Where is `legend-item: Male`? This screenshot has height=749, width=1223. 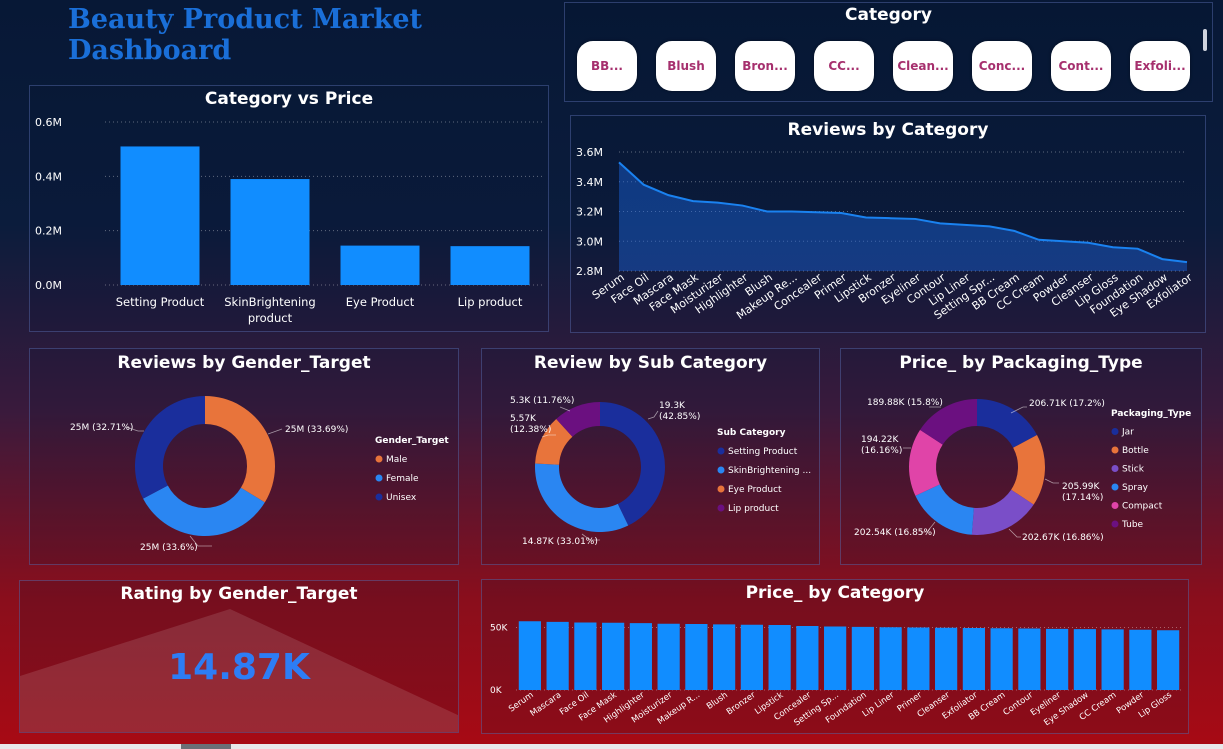
legend-item: Male is located at coordinates (397, 460).